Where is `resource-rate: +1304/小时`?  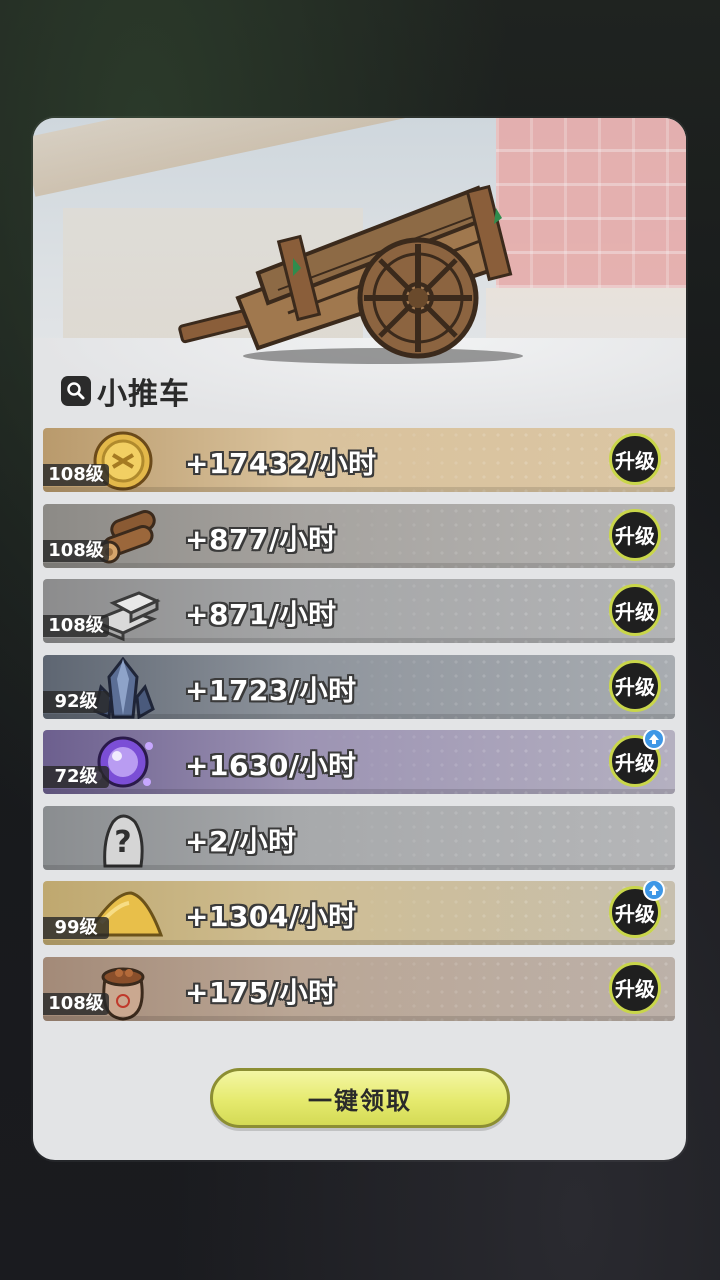 resource-rate: +1304/小时 is located at coordinates (271, 916).